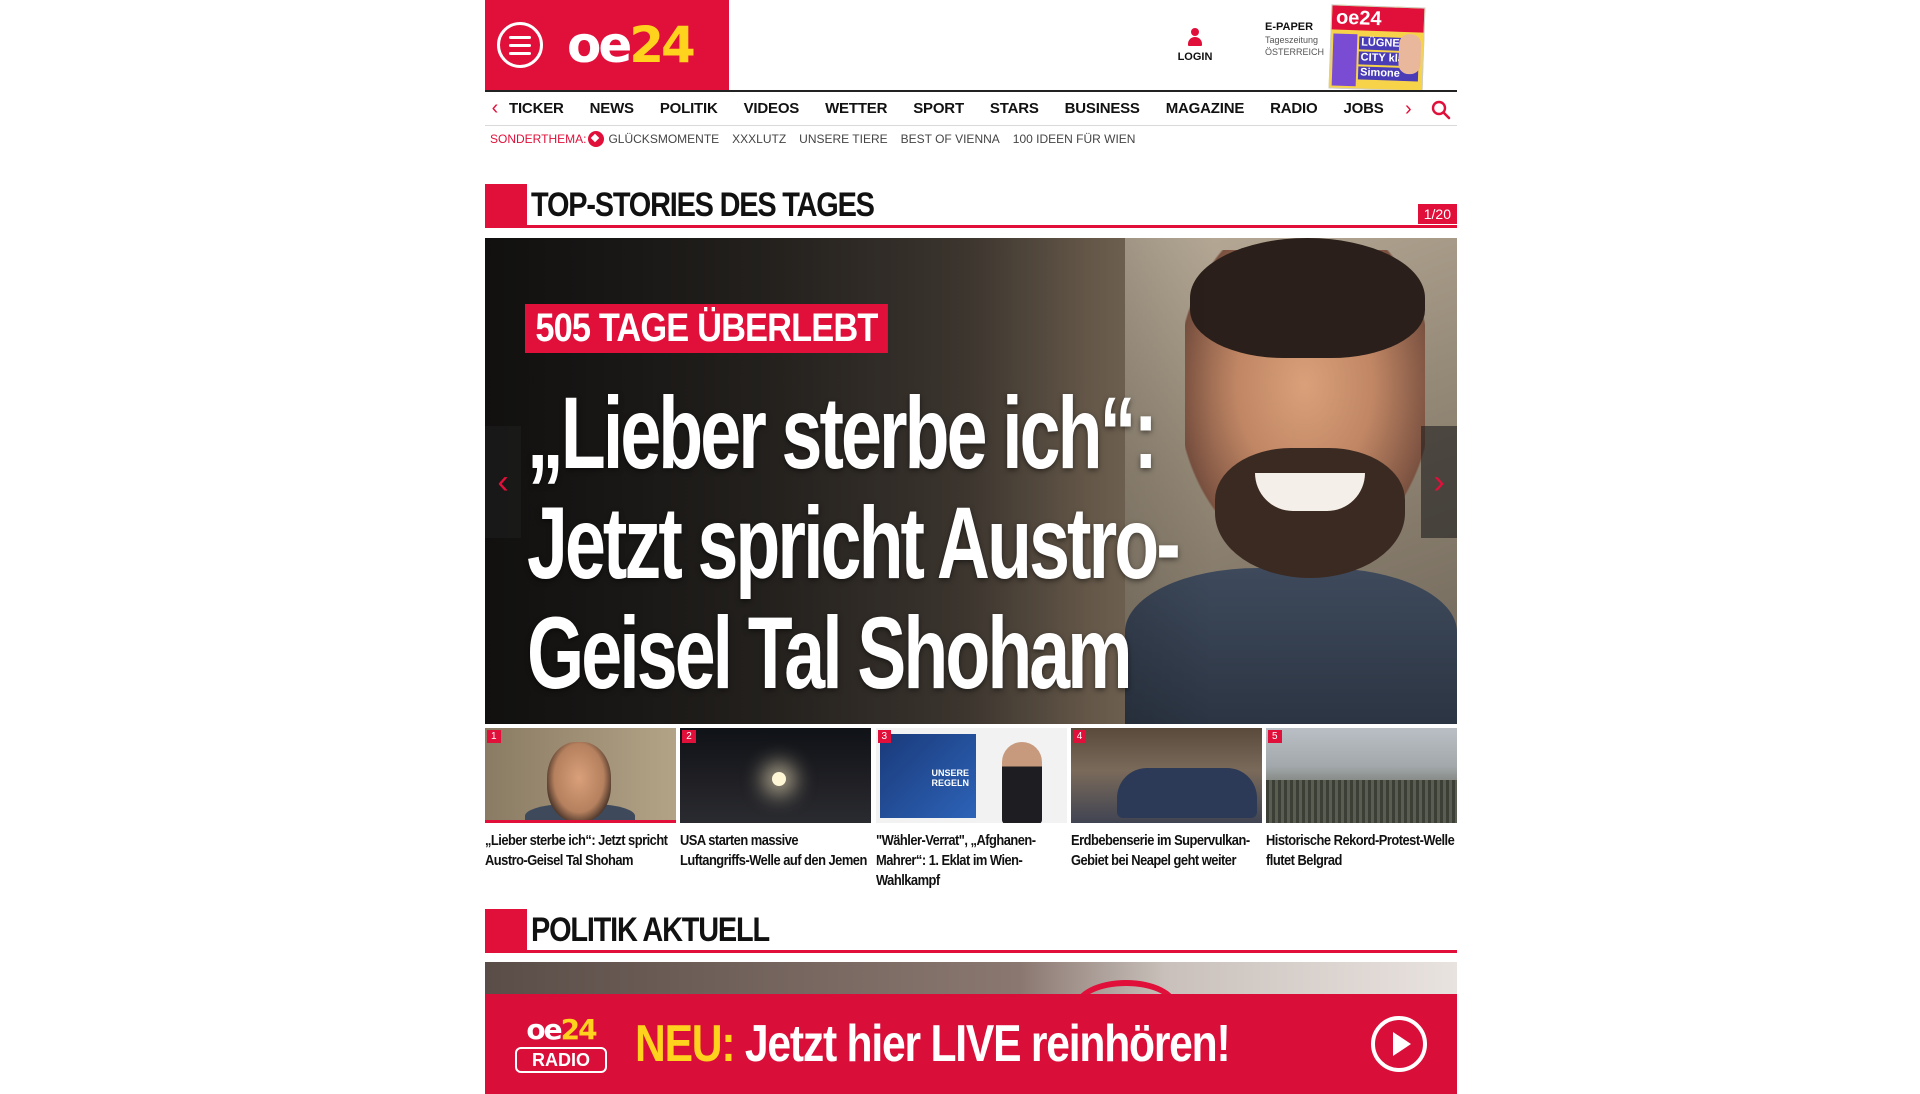 The height and width of the screenshot is (1094, 1920). I want to click on politik-lead-image, so click(971, 979).